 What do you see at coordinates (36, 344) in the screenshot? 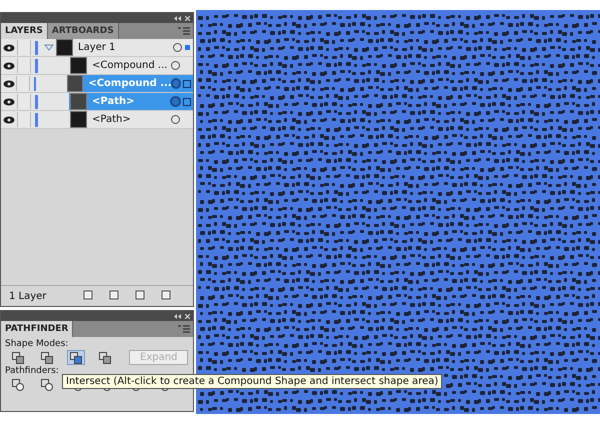
I see `section-label: Shape Modes:` at bounding box center [36, 344].